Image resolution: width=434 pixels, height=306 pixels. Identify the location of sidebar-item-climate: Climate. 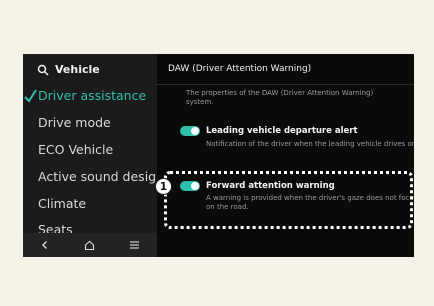
(62, 203).